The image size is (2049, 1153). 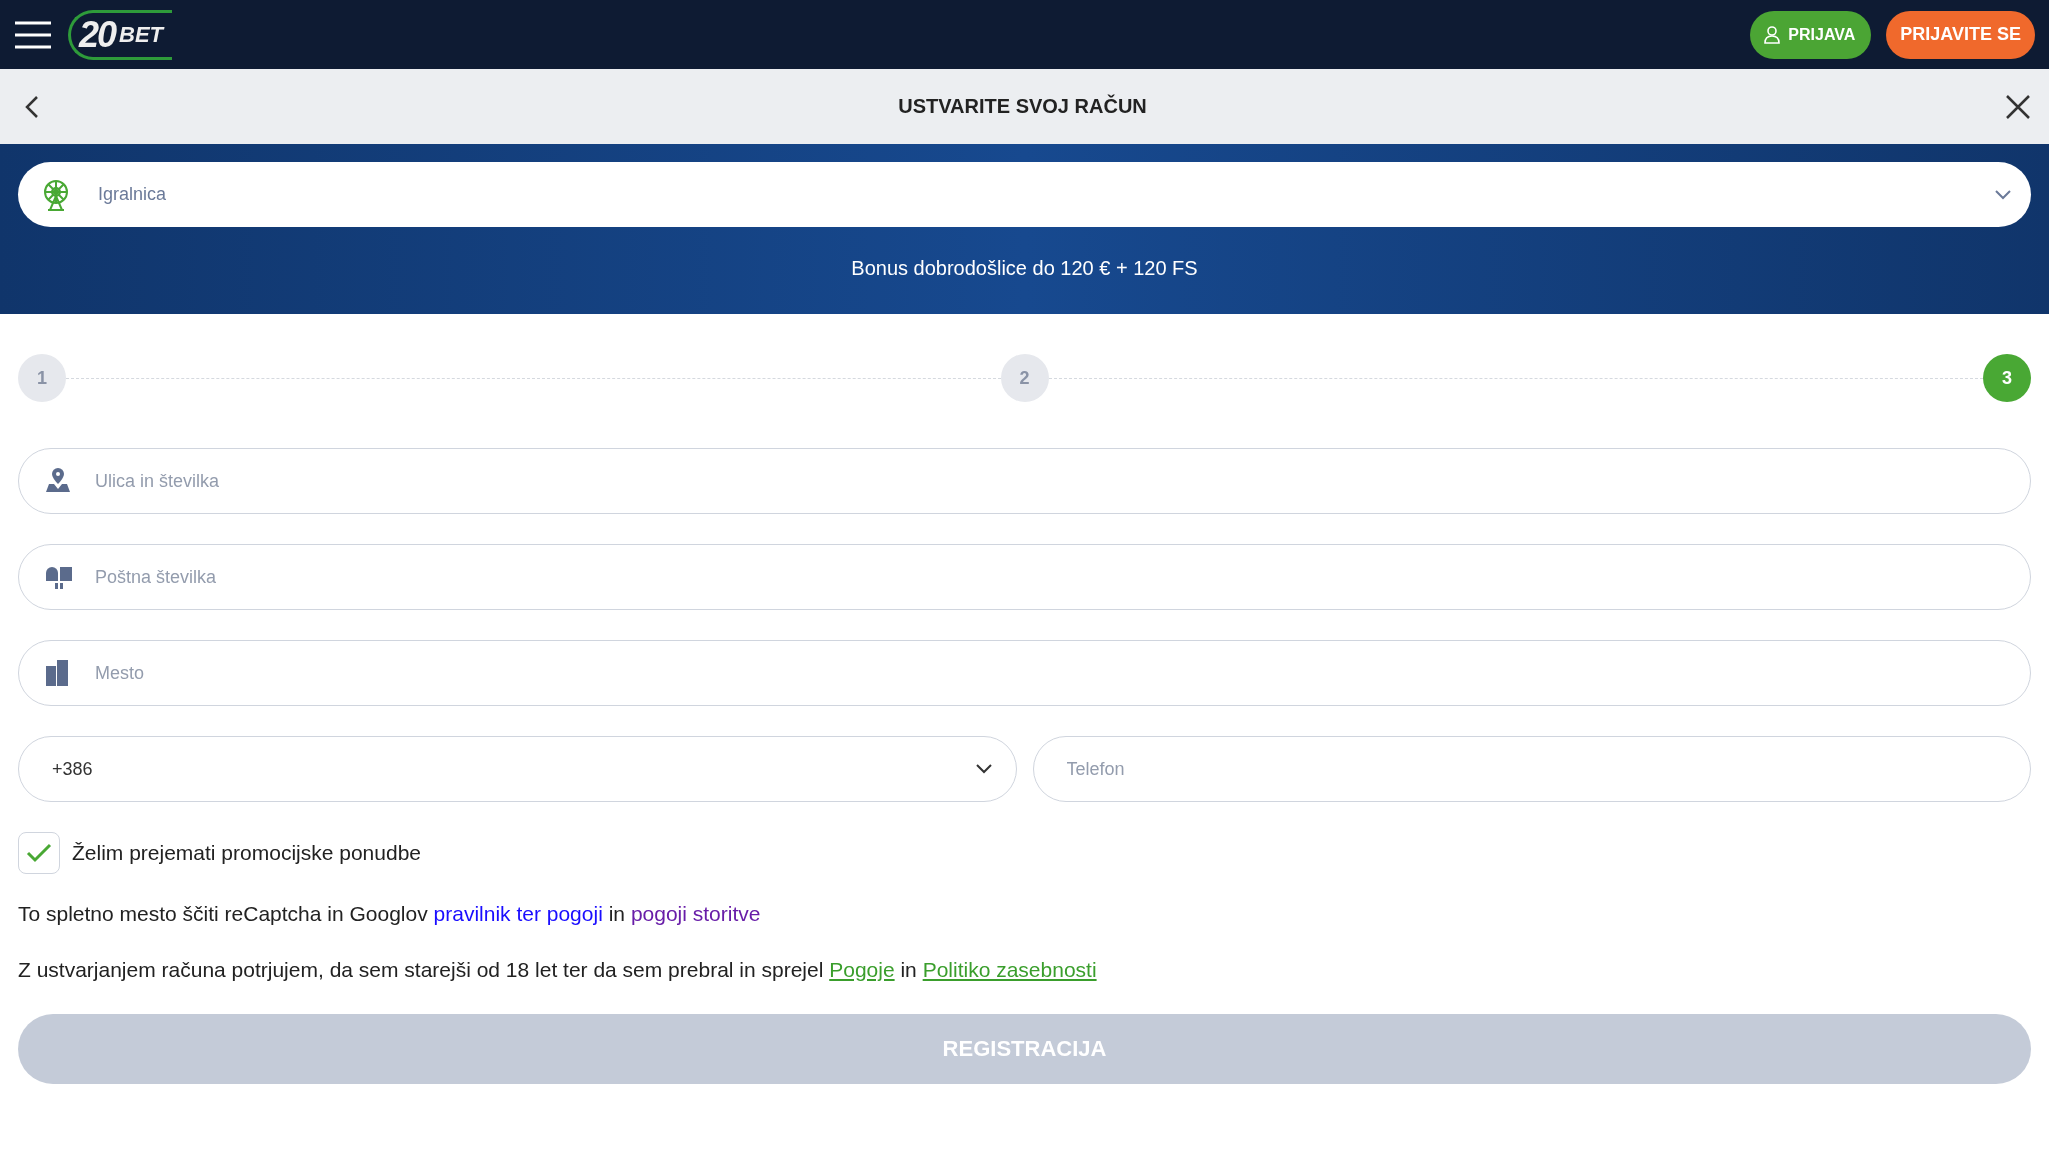 What do you see at coordinates (2018, 106) in the screenshot?
I see `close-icon` at bounding box center [2018, 106].